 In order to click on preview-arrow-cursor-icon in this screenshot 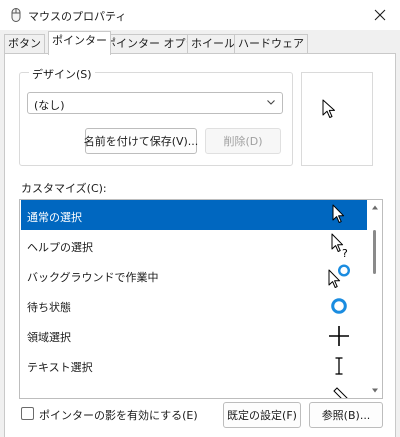, I will do `click(328, 108)`.